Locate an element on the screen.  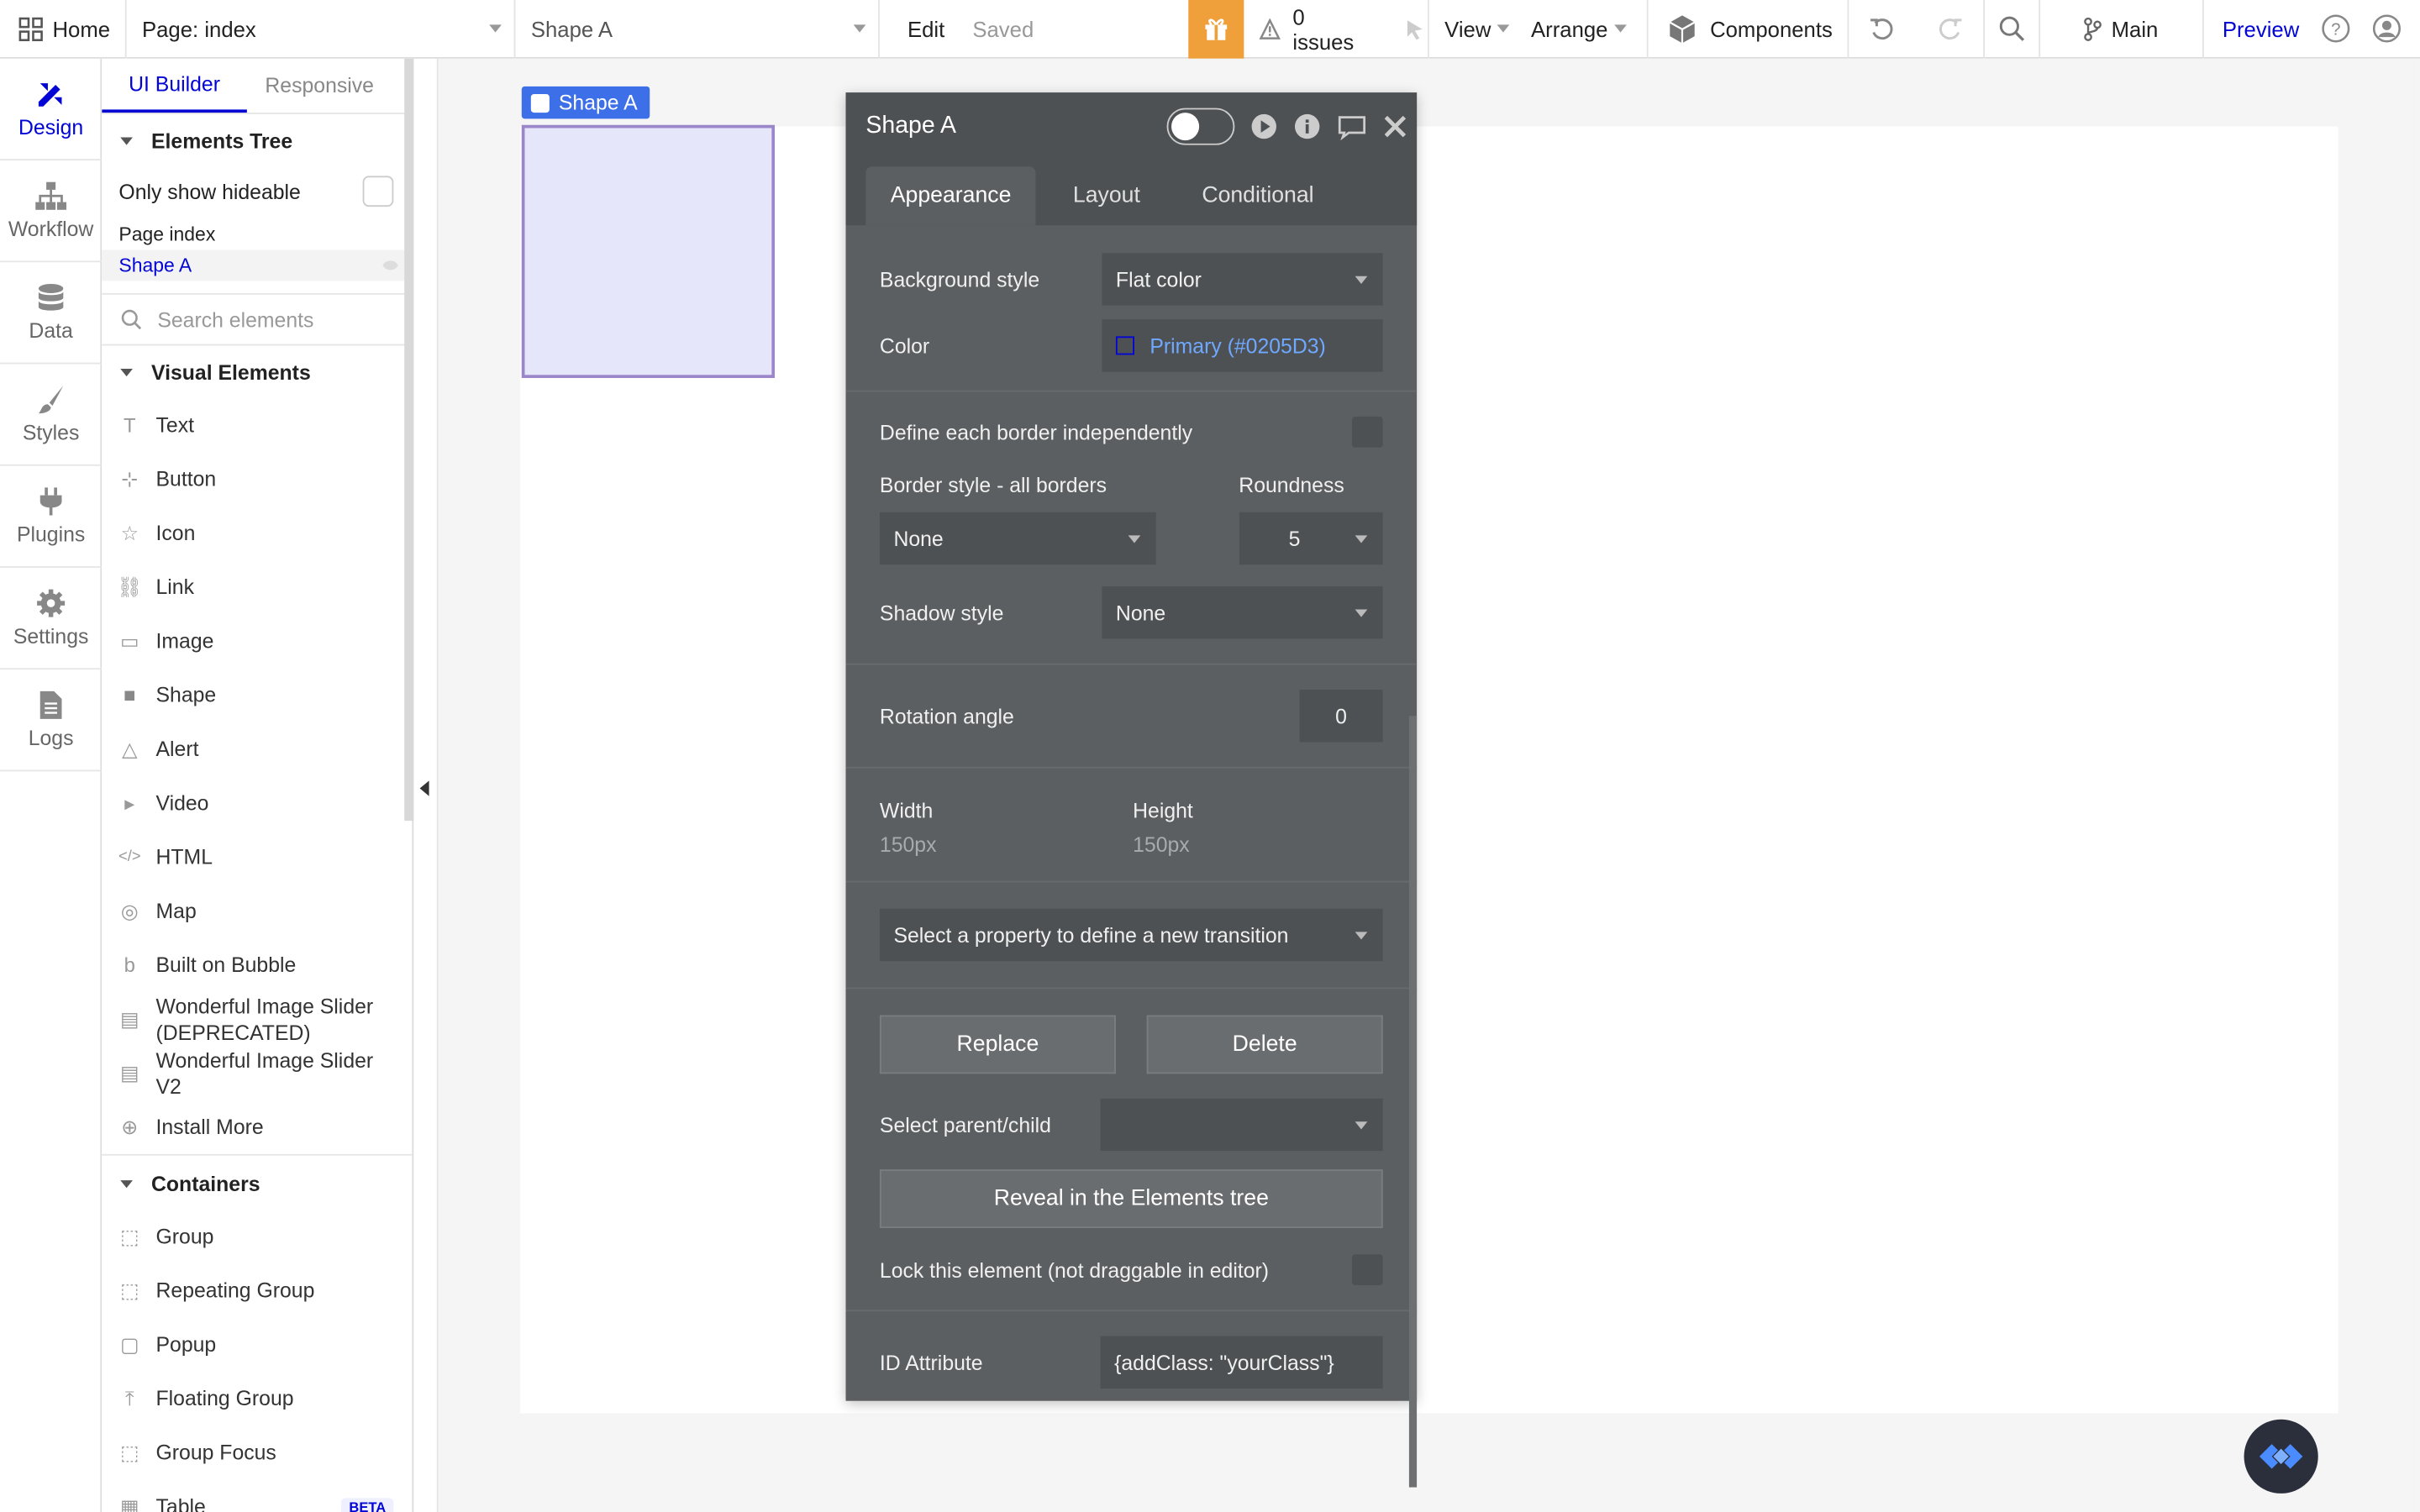
element-item-popup: ▢ Popup is located at coordinates (257, 1345).